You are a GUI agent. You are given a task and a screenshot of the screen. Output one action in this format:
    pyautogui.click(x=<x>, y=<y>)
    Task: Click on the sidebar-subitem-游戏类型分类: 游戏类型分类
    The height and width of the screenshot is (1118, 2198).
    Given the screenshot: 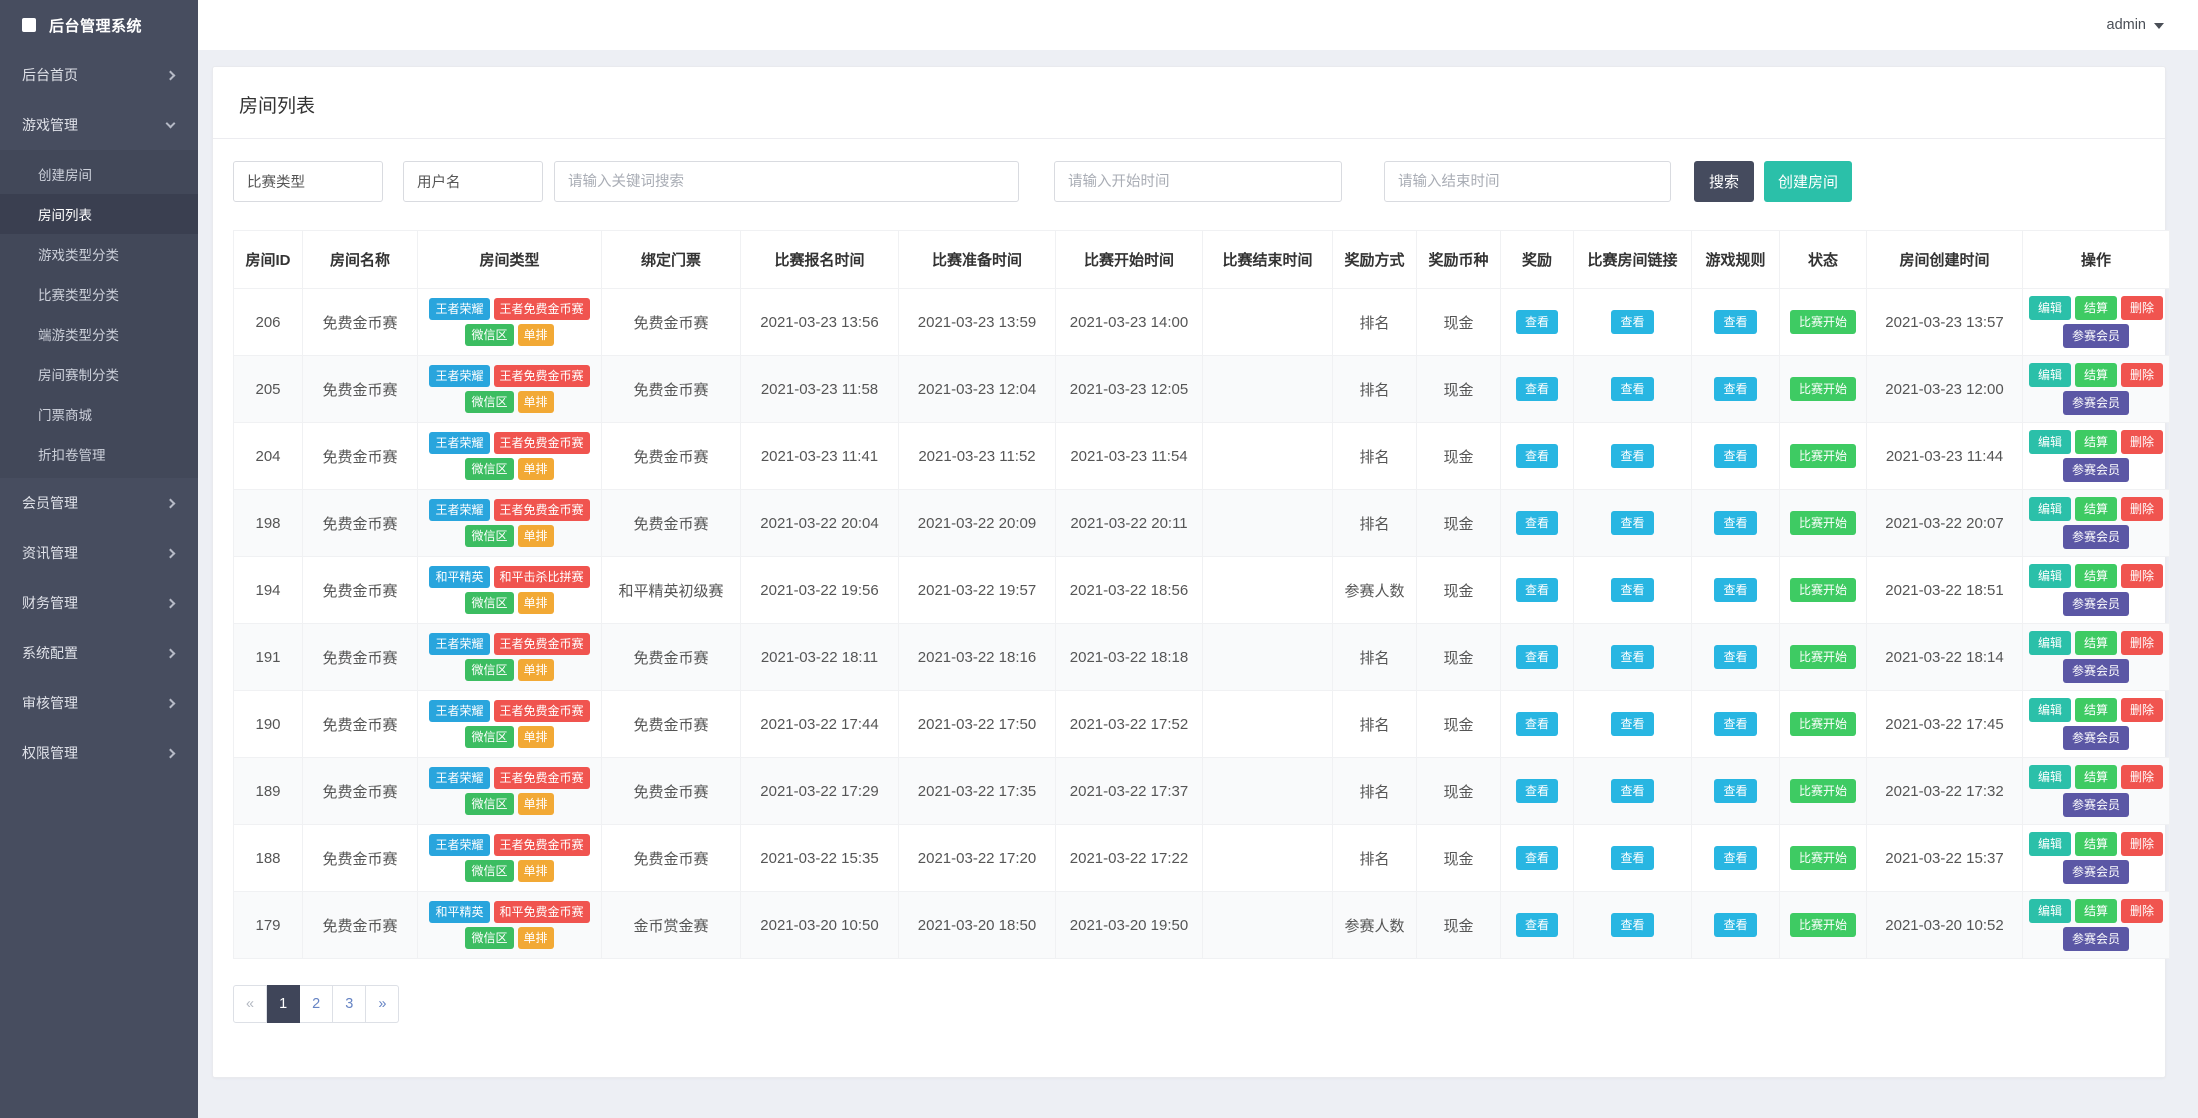 What is the action you would take?
    pyautogui.click(x=99, y=254)
    